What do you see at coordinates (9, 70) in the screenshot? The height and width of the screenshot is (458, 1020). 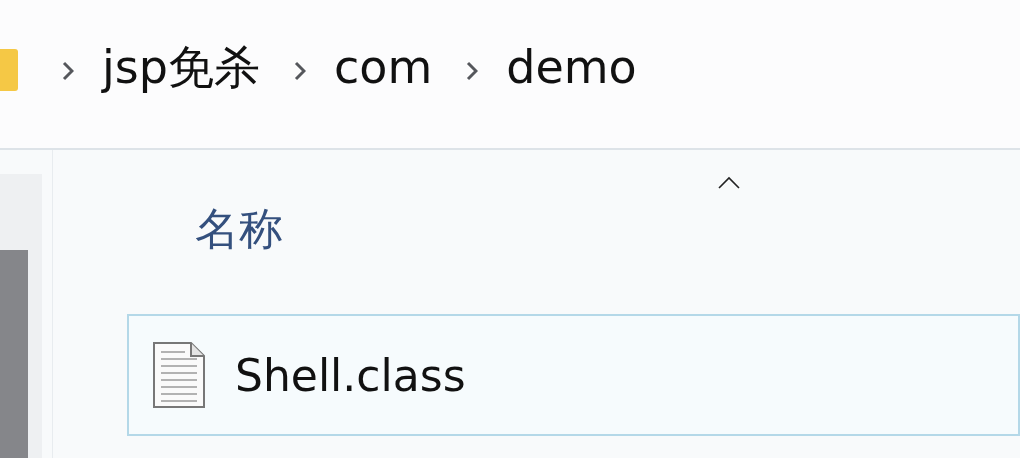 I see `folder-icon` at bounding box center [9, 70].